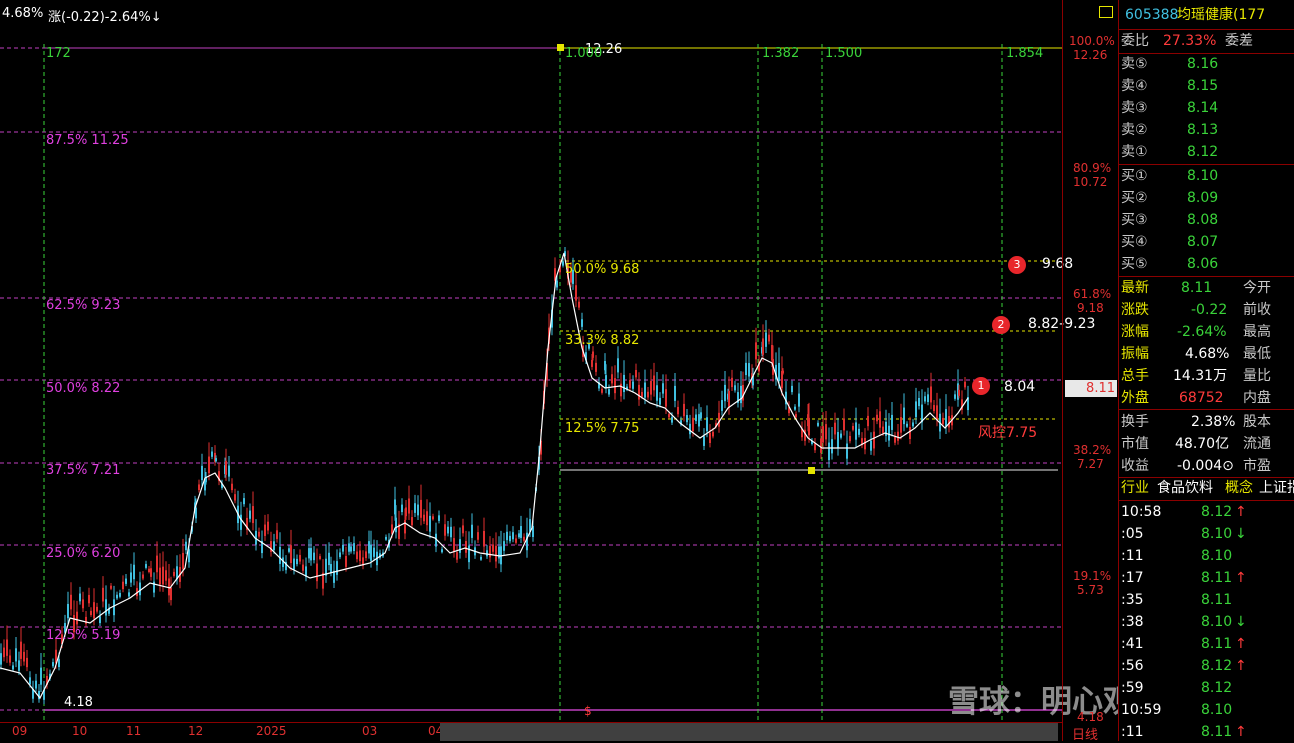 This screenshot has width=1294, height=743. I want to click on concept-value: 上证指, so click(1276, 488).